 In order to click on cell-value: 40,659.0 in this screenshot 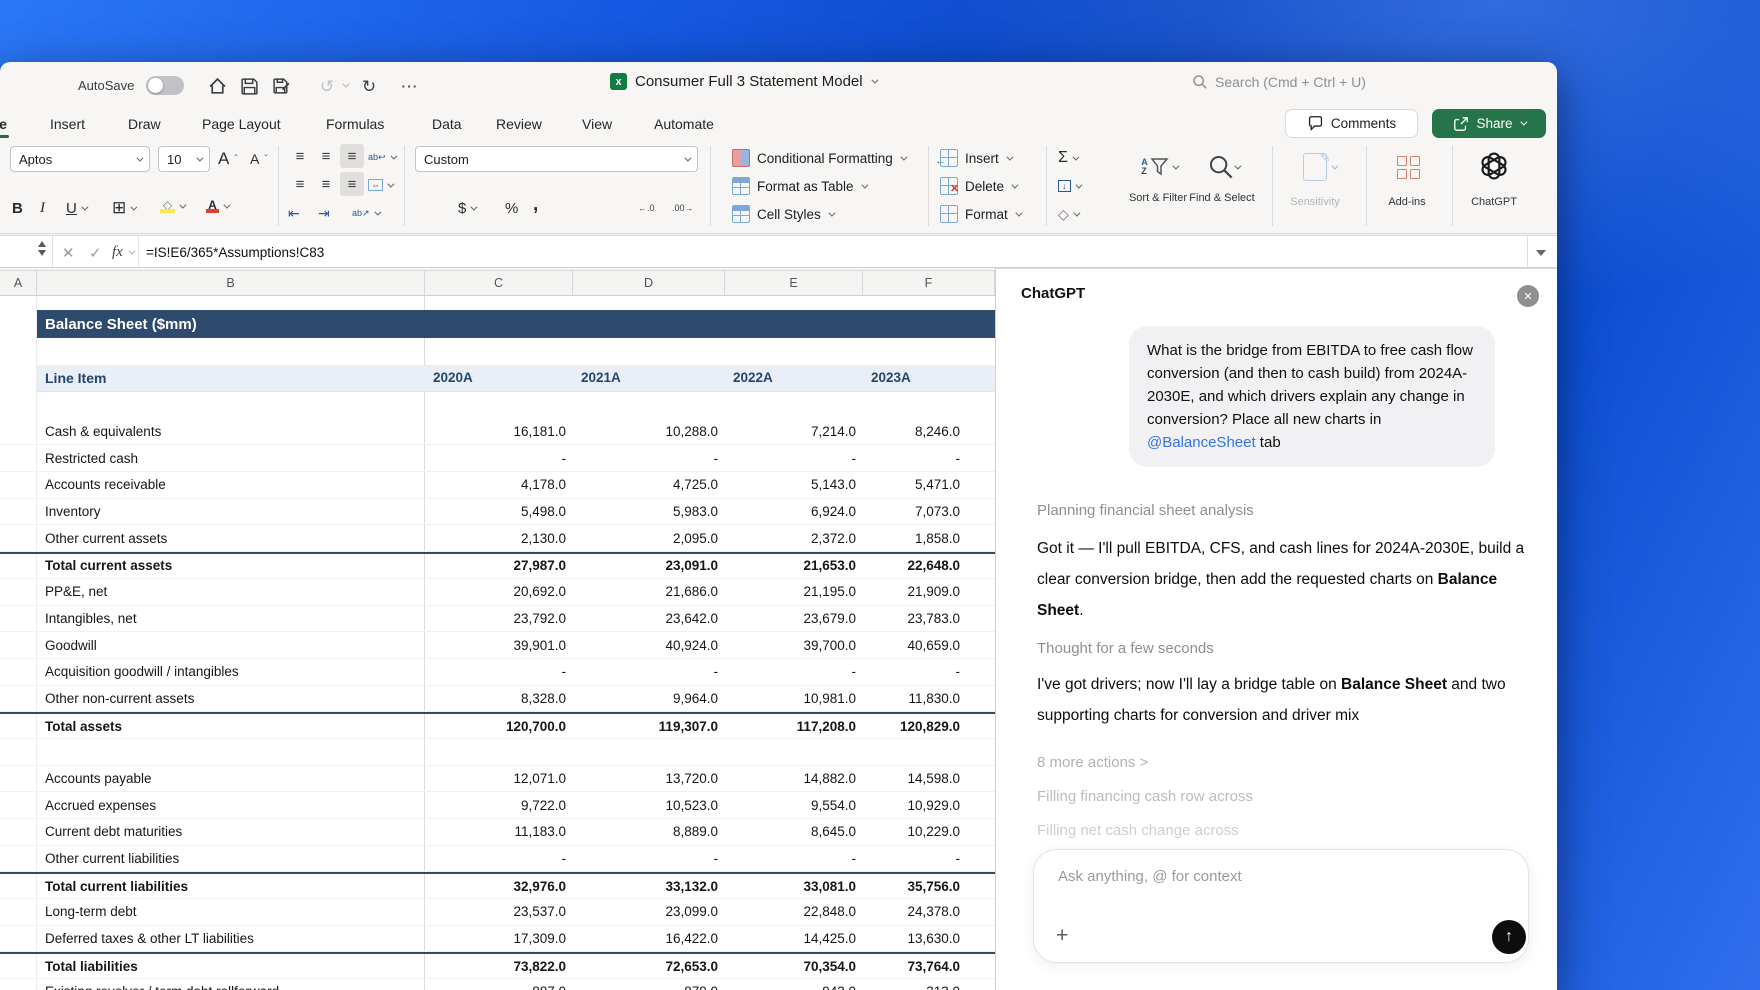, I will do `click(929, 645)`.